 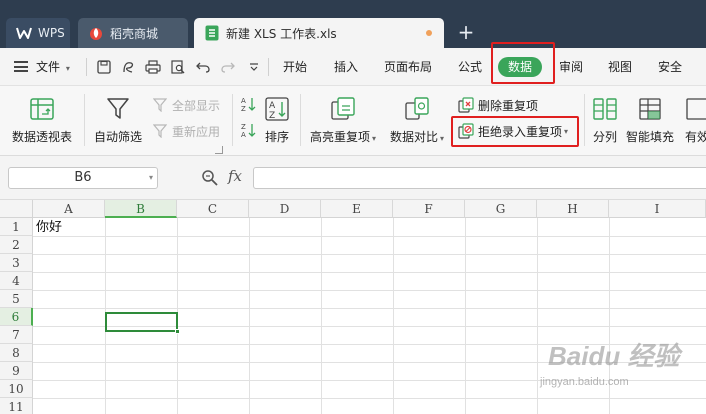 I want to click on new-tab-plus-icon: +, so click(x=466, y=33).